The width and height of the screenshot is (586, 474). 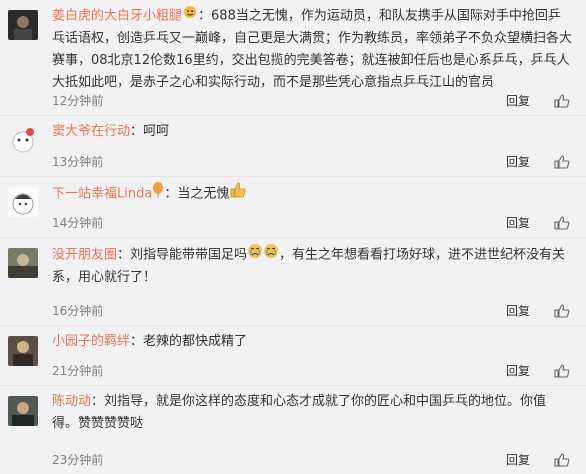 What do you see at coordinates (158, 194) in the screenshot?
I see `balloon-emoji-icon` at bounding box center [158, 194].